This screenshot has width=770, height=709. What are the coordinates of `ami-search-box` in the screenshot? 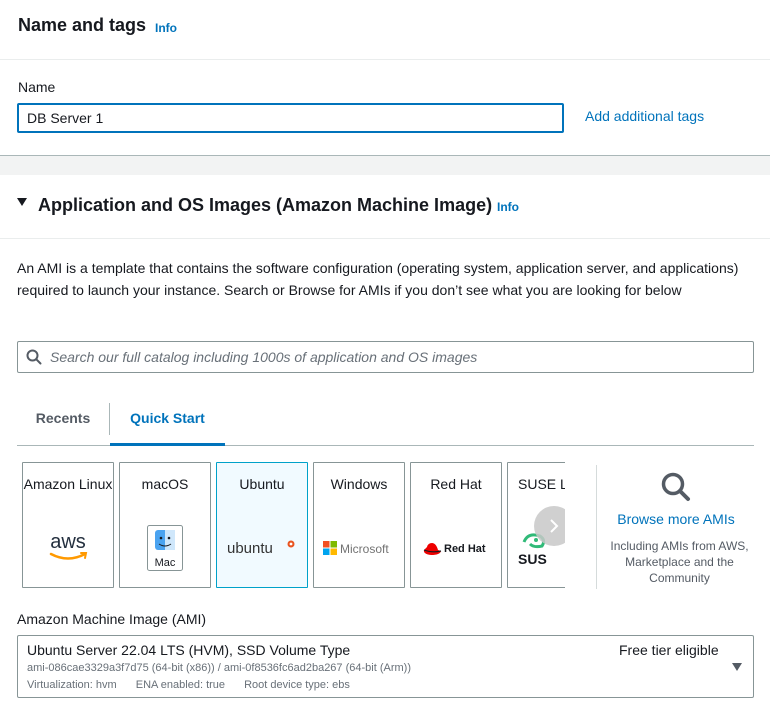 It's located at (385, 357).